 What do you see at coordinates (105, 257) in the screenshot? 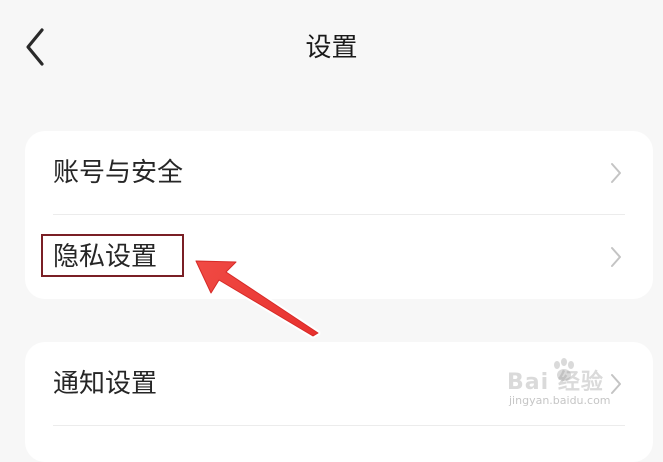
I see `settings-item-label: 隐私设置` at bounding box center [105, 257].